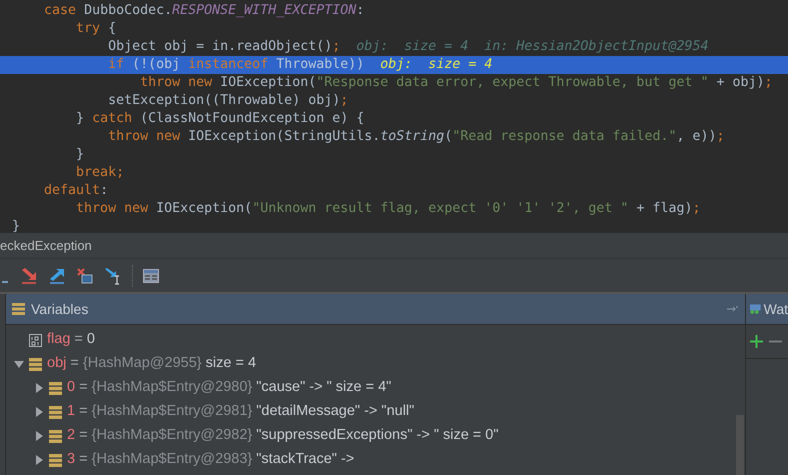 Image resolution: width=788 pixels, height=475 pixels. What do you see at coordinates (227, 100) in the screenshot?
I see `code-line: setException((Throwable) obj);` at bounding box center [227, 100].